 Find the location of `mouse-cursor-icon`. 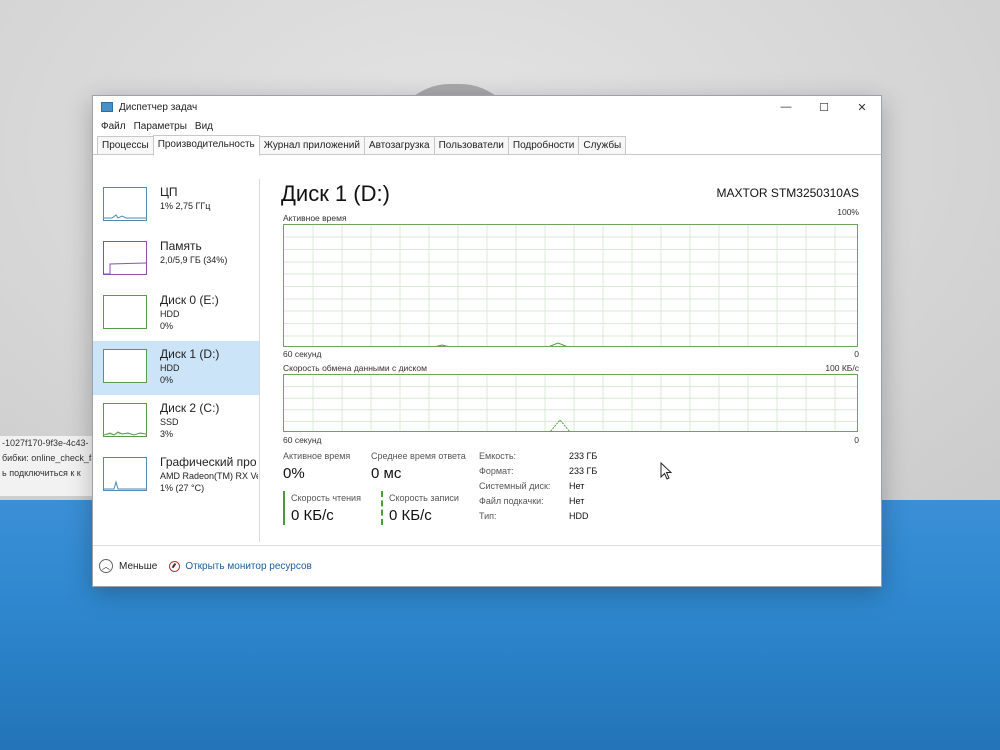

mouse-cursor-icon is located at coordinates (666, 471).